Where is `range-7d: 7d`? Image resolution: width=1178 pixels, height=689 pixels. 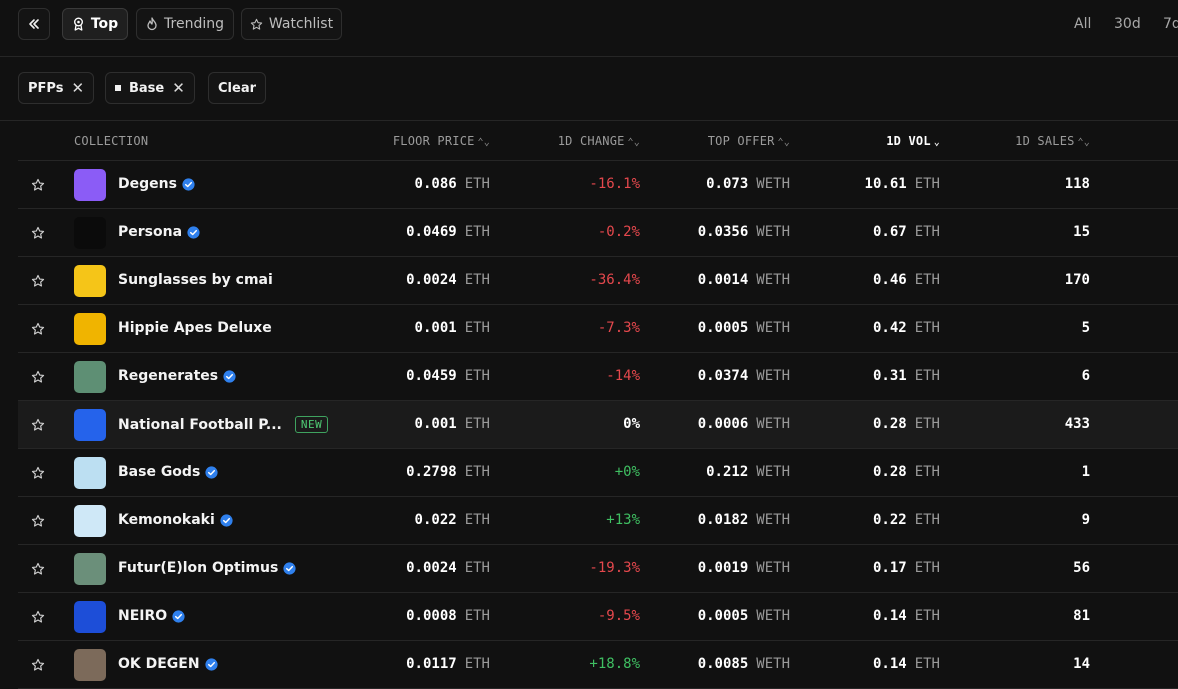
range-7d: 7d is located at coordinates (1170, 24).